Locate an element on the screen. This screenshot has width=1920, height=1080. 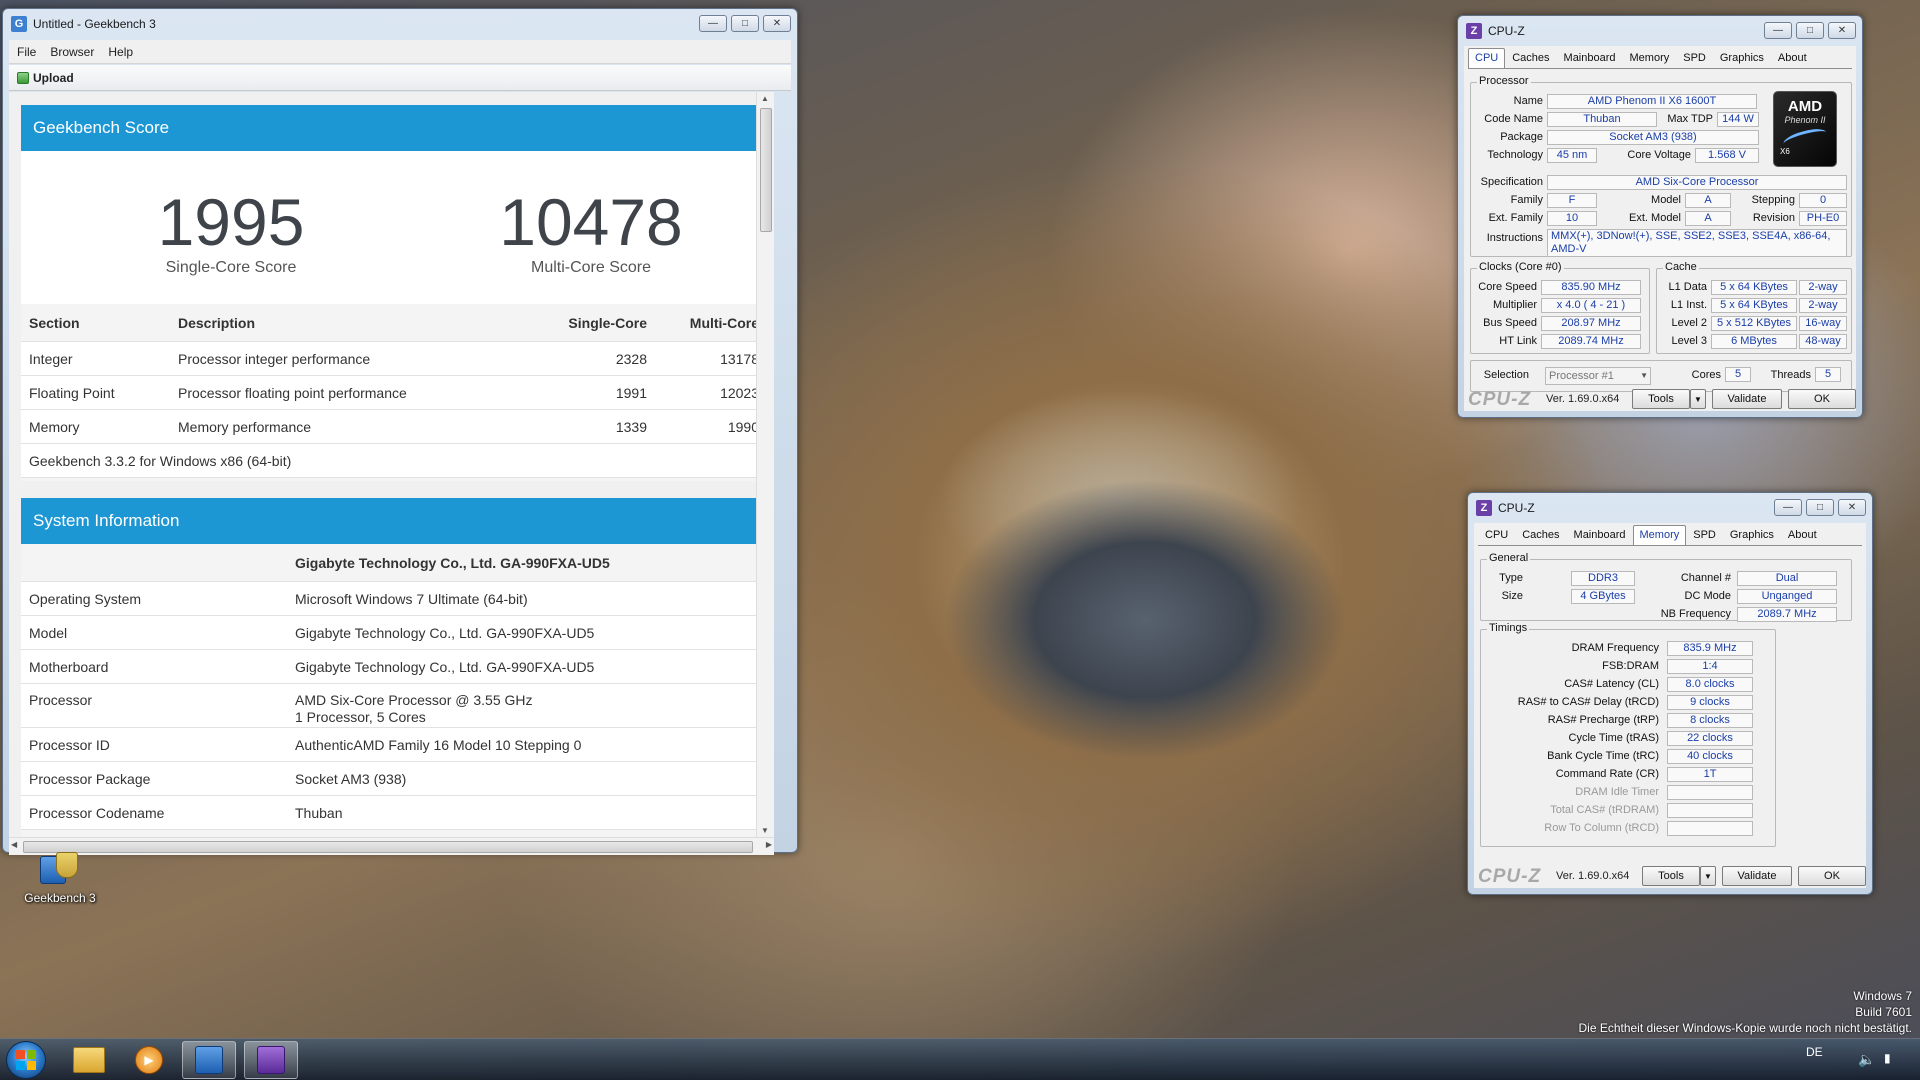
info-key: Processor ID is located at coordinates (69, 744).